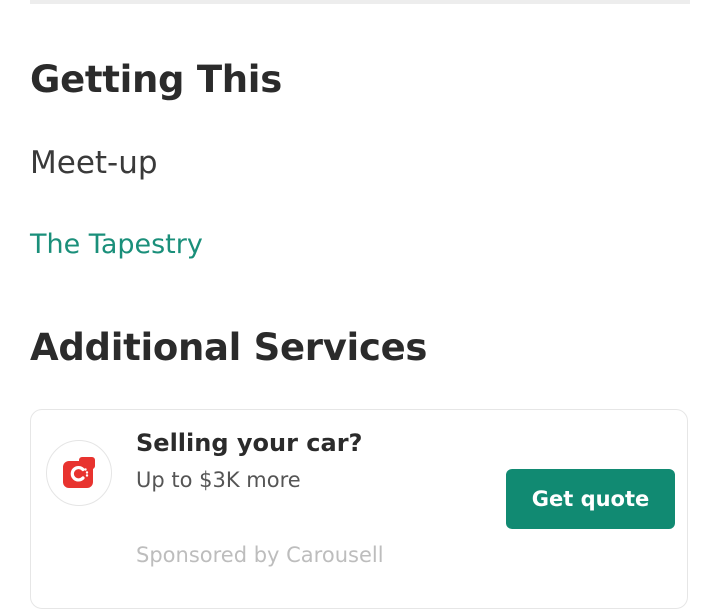  I want to click on sponsor-text: Sponsored by Carousell, so click(260, 555).